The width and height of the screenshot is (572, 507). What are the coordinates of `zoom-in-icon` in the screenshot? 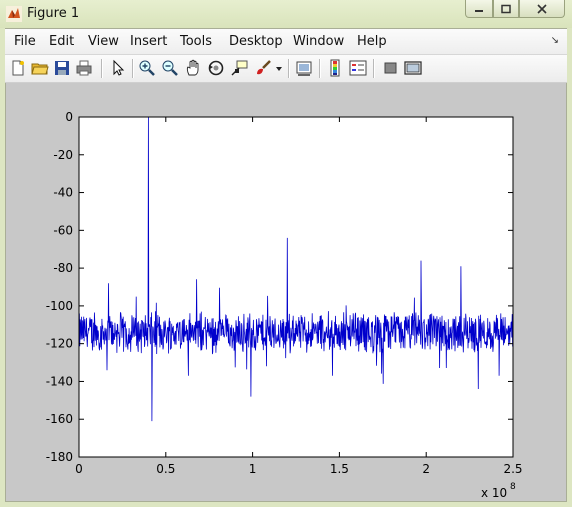 It's located at (147, 68).